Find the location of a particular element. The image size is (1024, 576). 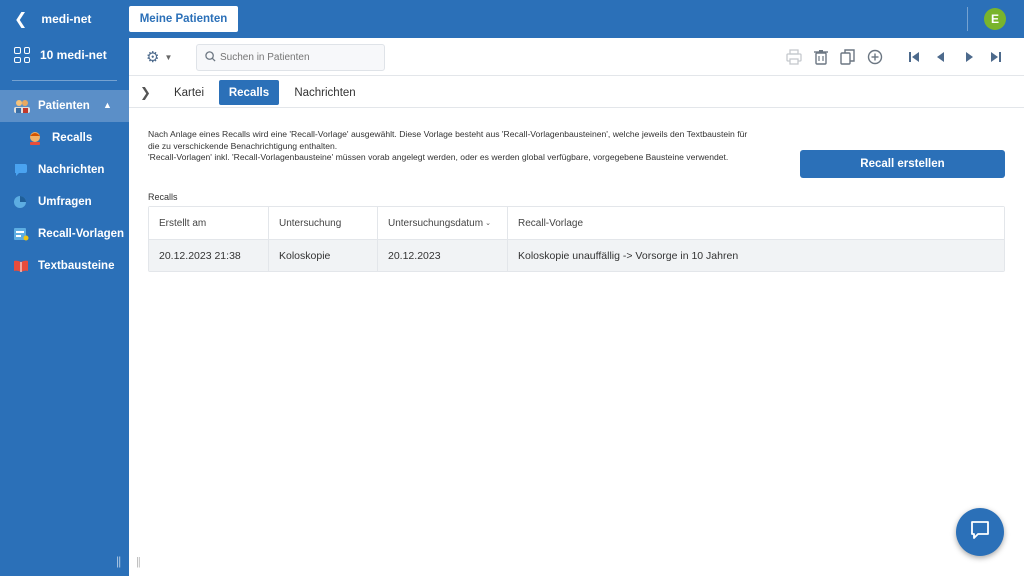

tab-bar: ❯ Kartei Recalls Nachrichten is located at coordinates (576, 92).